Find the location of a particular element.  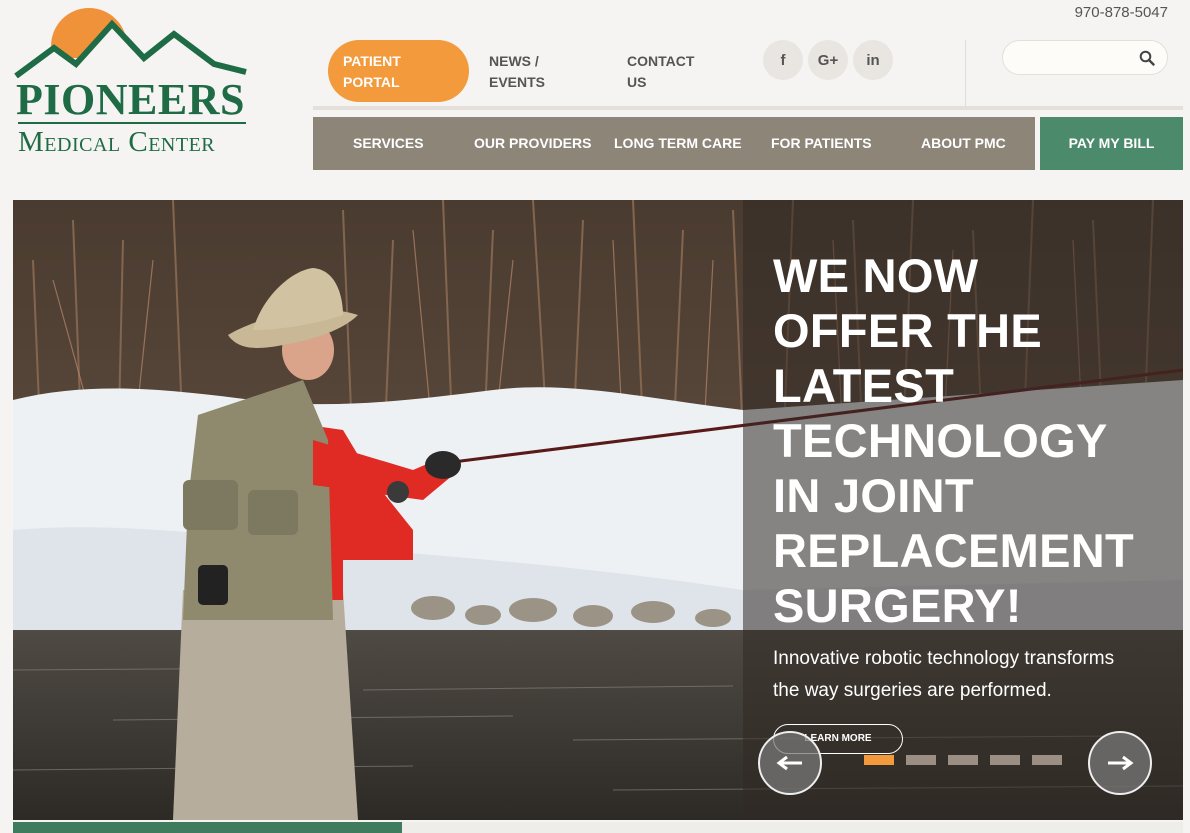

search-input is located at coordinates (1075, 58).